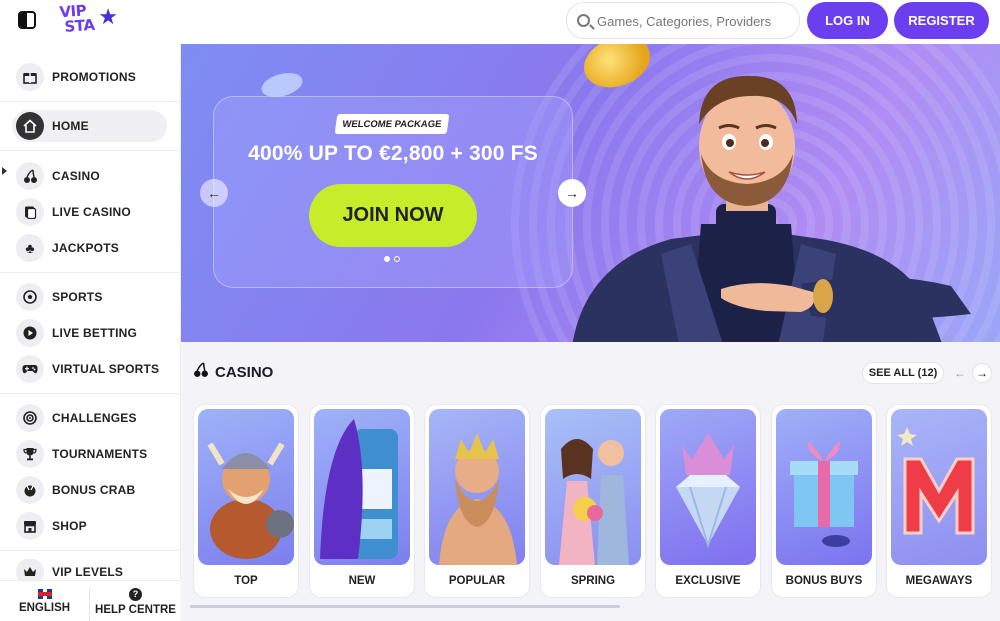  I want to click on category-tile-top: TOP, so click(246, 501).